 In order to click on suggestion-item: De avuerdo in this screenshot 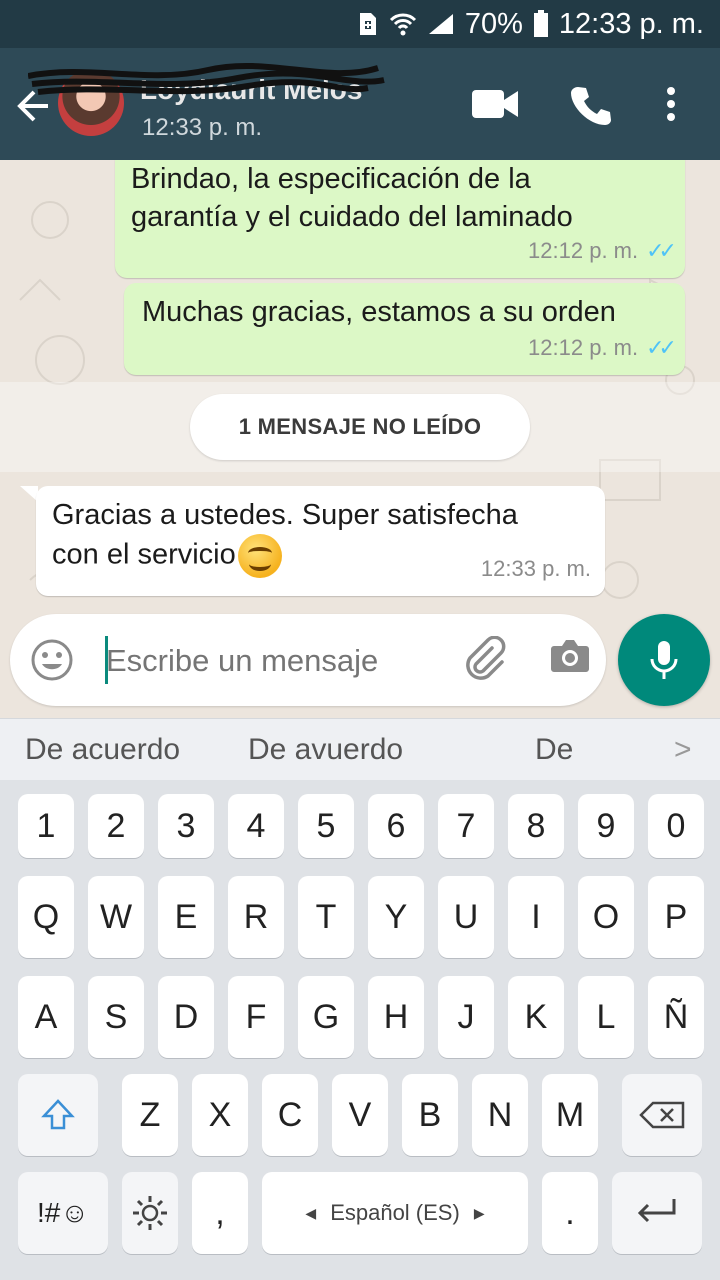, I will do `click(325, 750)`.